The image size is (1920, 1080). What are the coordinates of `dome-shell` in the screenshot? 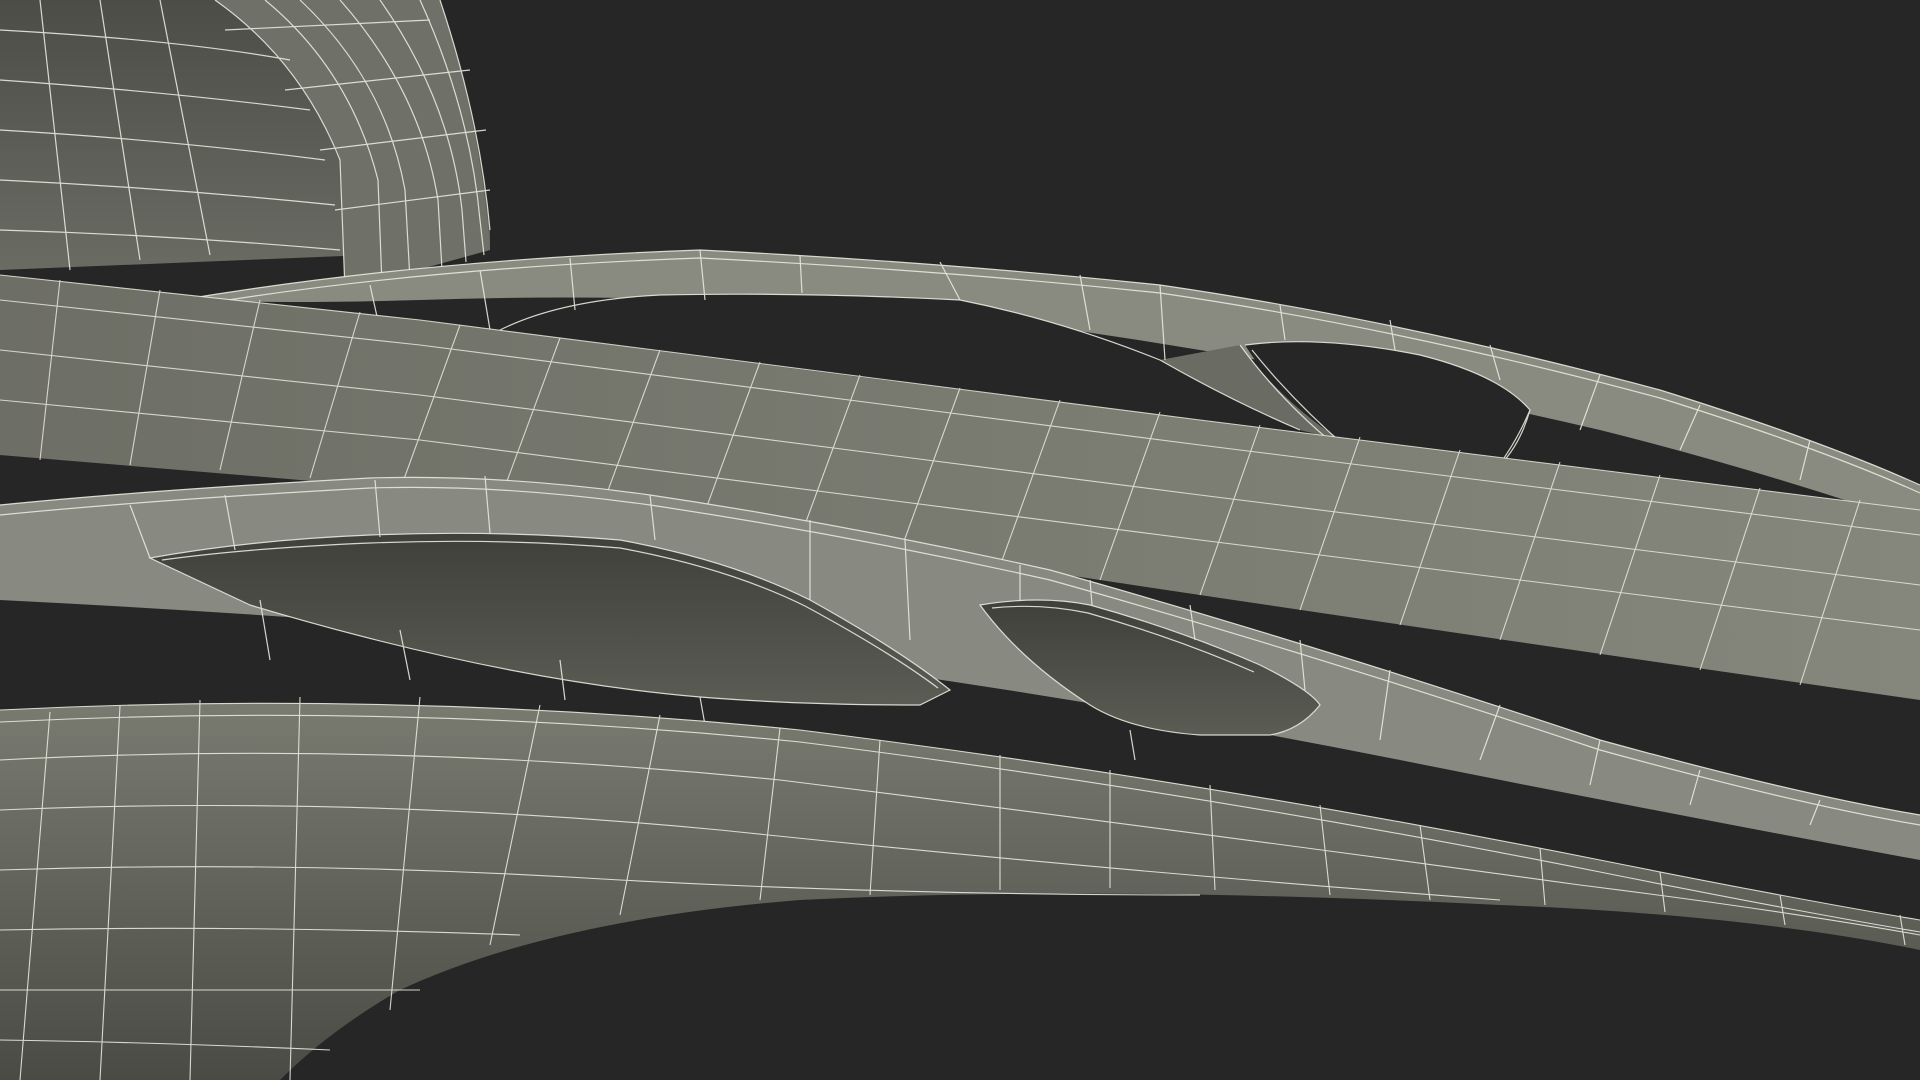 It's located at (245, 145).